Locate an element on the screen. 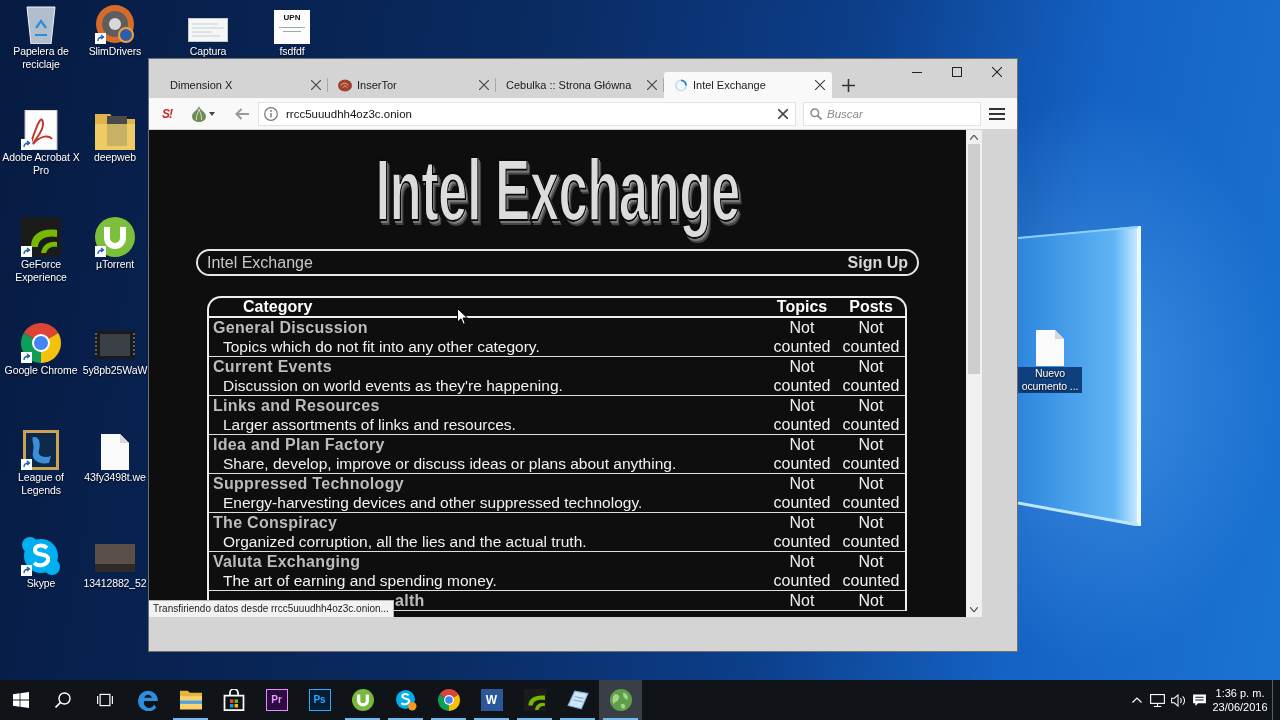 The image size is (1280, 720). category-link: Valuta Exchanging is located at coordinates (287, 561).